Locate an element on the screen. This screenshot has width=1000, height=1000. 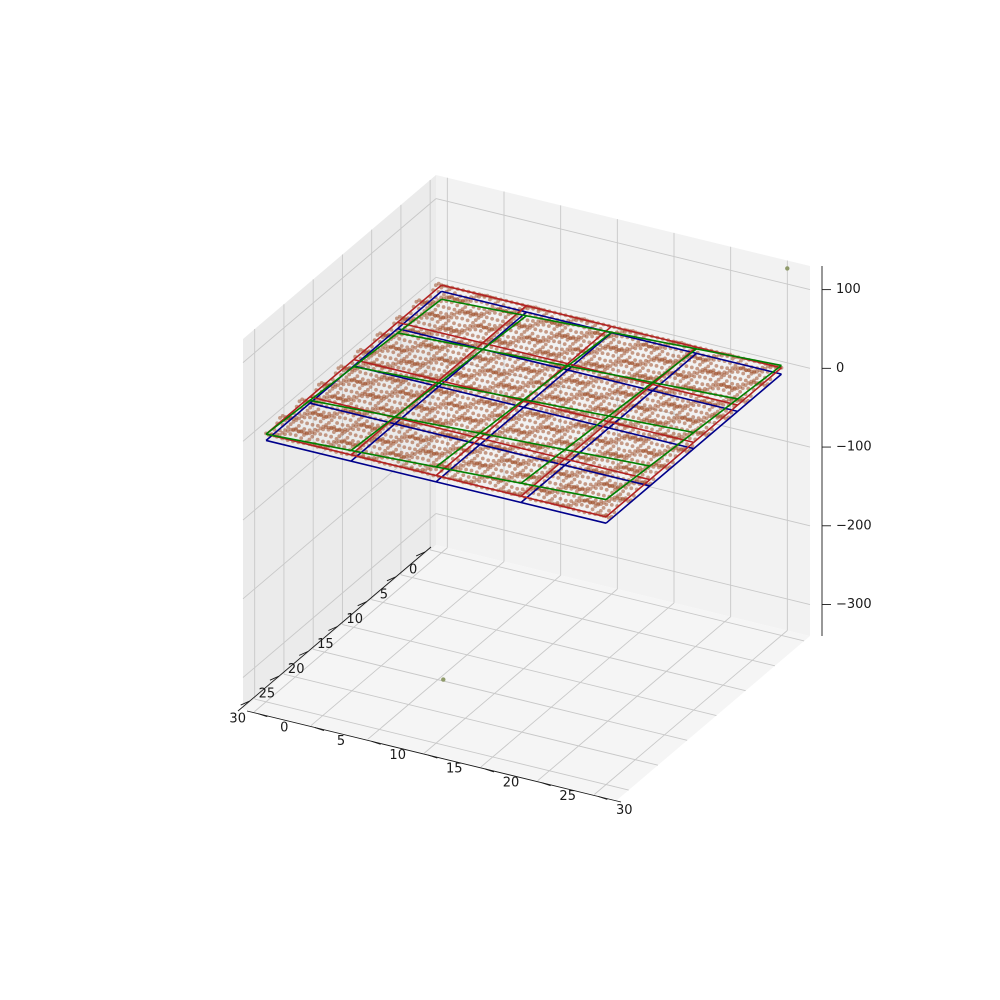
z-tick-label: 100 is located at coordinates (848, 289).